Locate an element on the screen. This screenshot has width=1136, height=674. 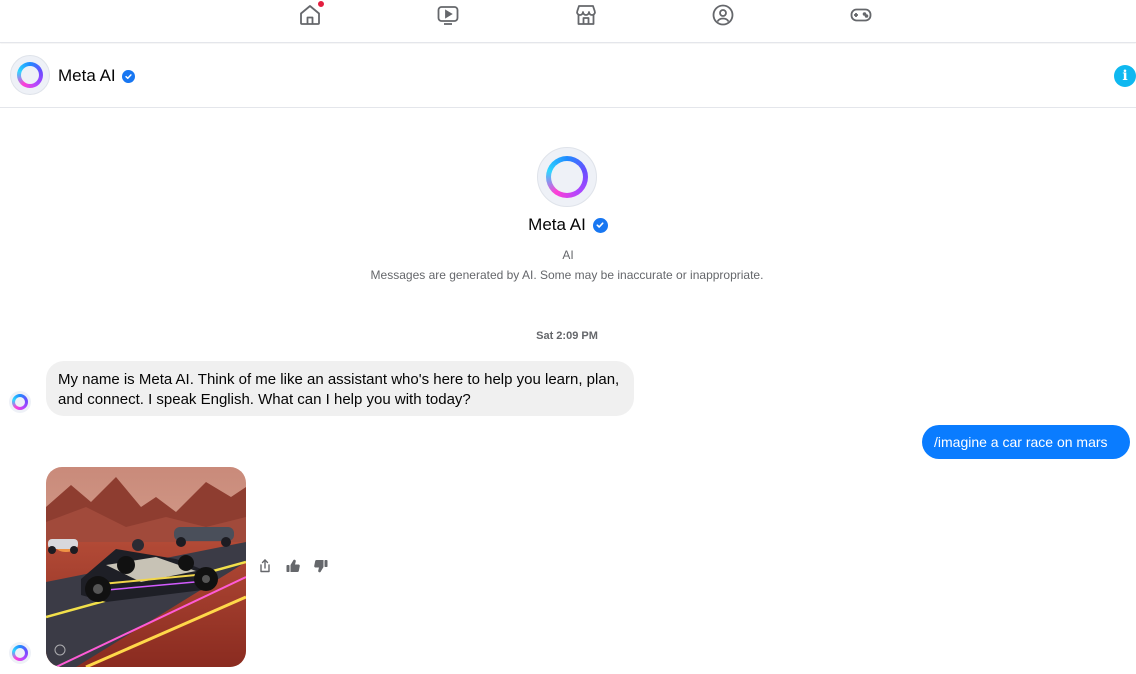
outgoing-message-bubble: /imagine a car race on mars is located at coordinates (1026, 442).